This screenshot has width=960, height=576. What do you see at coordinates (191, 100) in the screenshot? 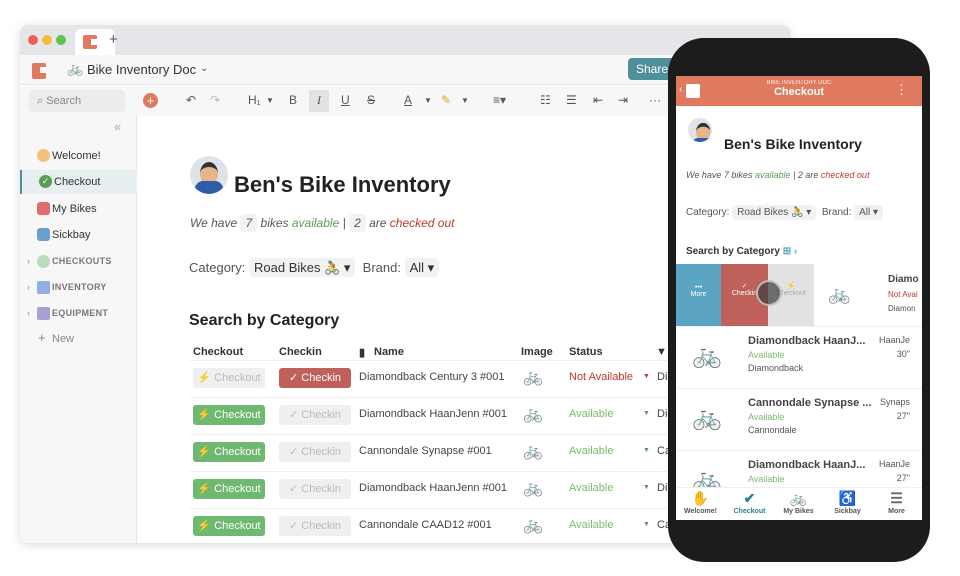
I see `undo-icon: ↶` at bounding box center [191, 100].